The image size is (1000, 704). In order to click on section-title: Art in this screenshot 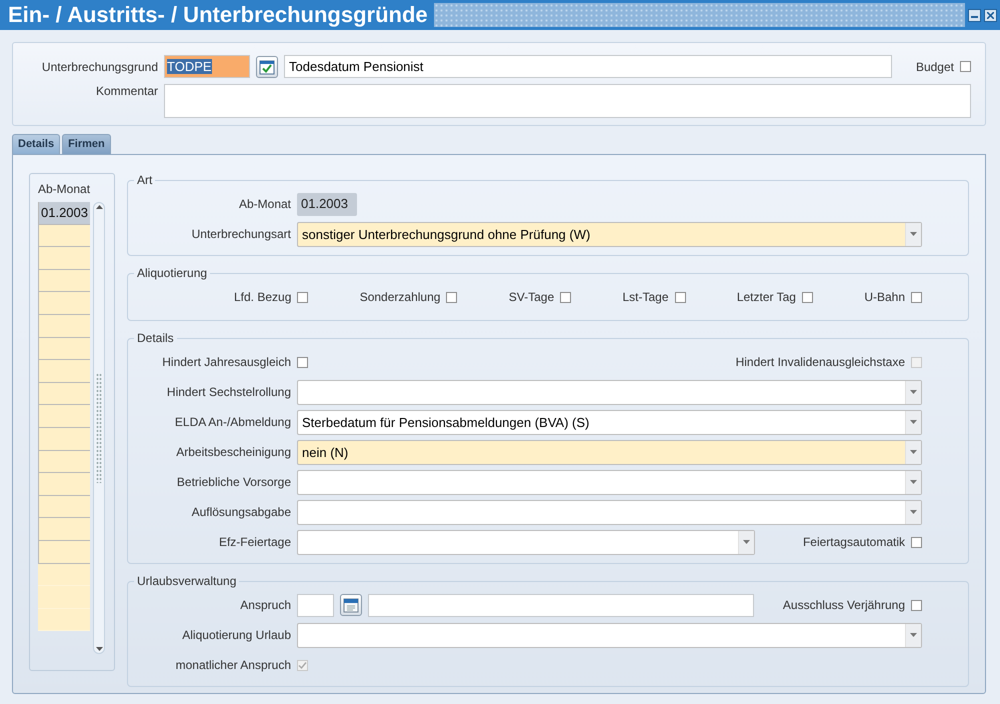, I will do `click(145, 180)`.